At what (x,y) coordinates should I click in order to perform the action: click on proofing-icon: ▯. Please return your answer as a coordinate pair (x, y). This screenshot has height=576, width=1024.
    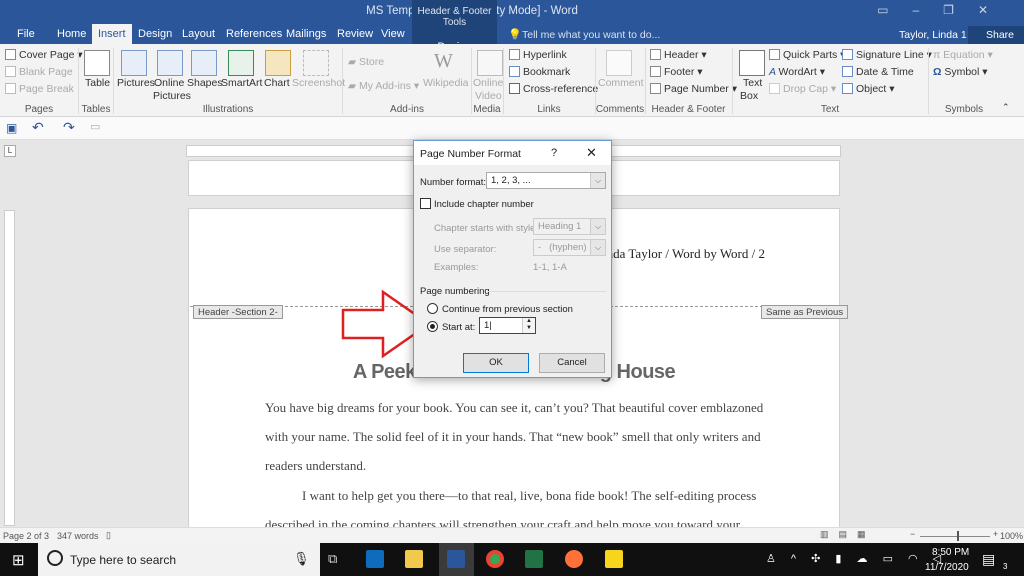
    Looking at the image, I should click on (108, 535).